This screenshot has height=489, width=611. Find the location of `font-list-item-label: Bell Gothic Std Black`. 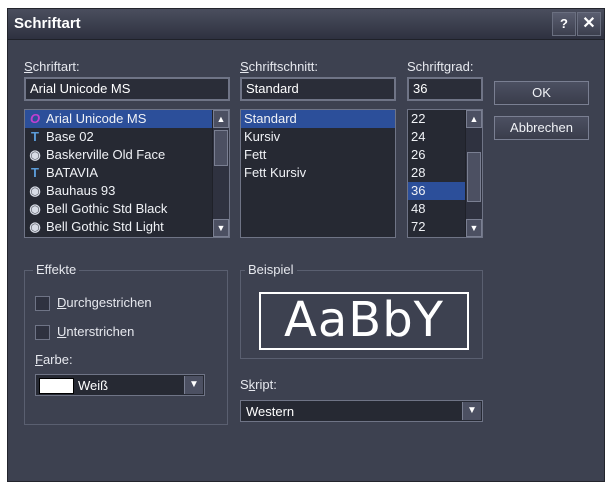

font-list-item-label: Bell Gothic Std Black is located at coordinates (107, 208).